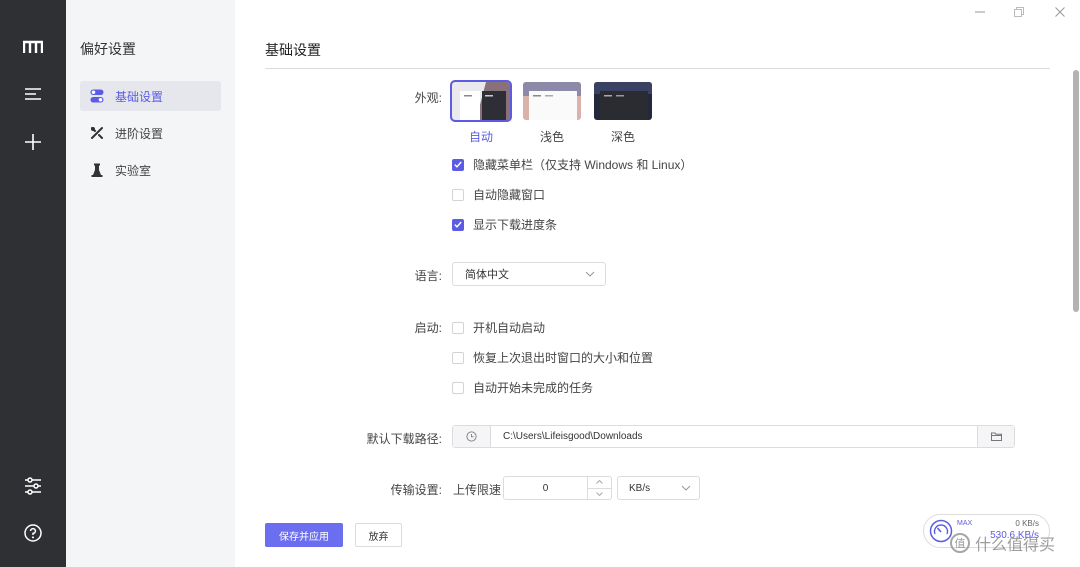 This screenshot has height=567, width=1080. I want to click on option-auto-hide-window: 自动隐藏窗口, so click(498, 194).